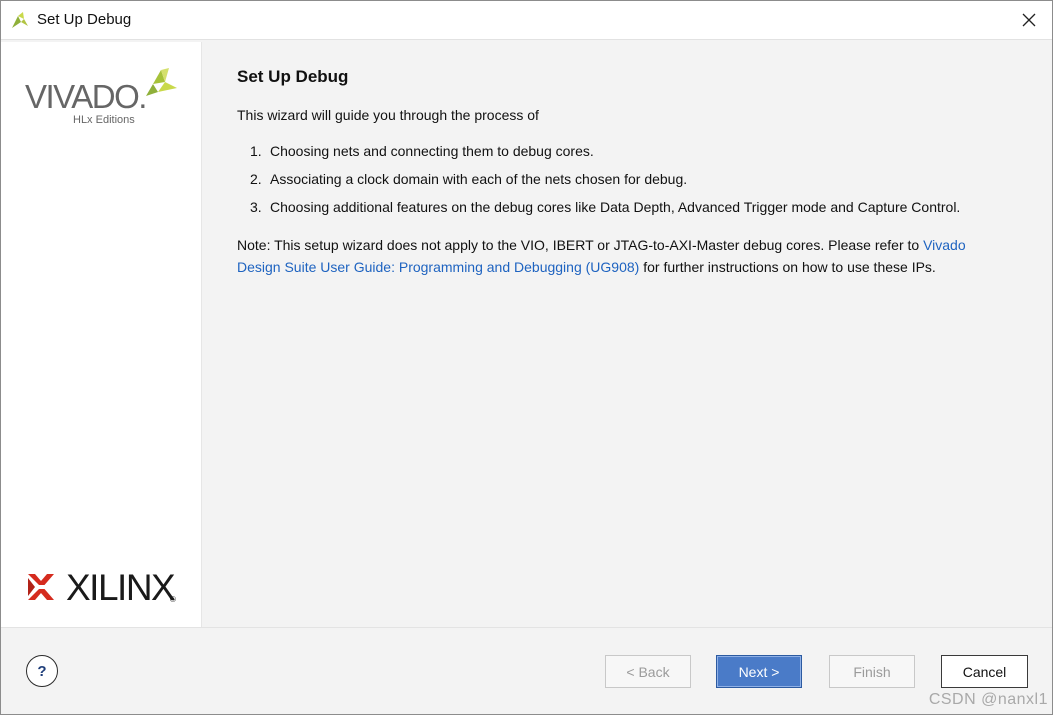 This screenshot has width=1053, height=715. I want to click on close-icon, so click(1029, 20).